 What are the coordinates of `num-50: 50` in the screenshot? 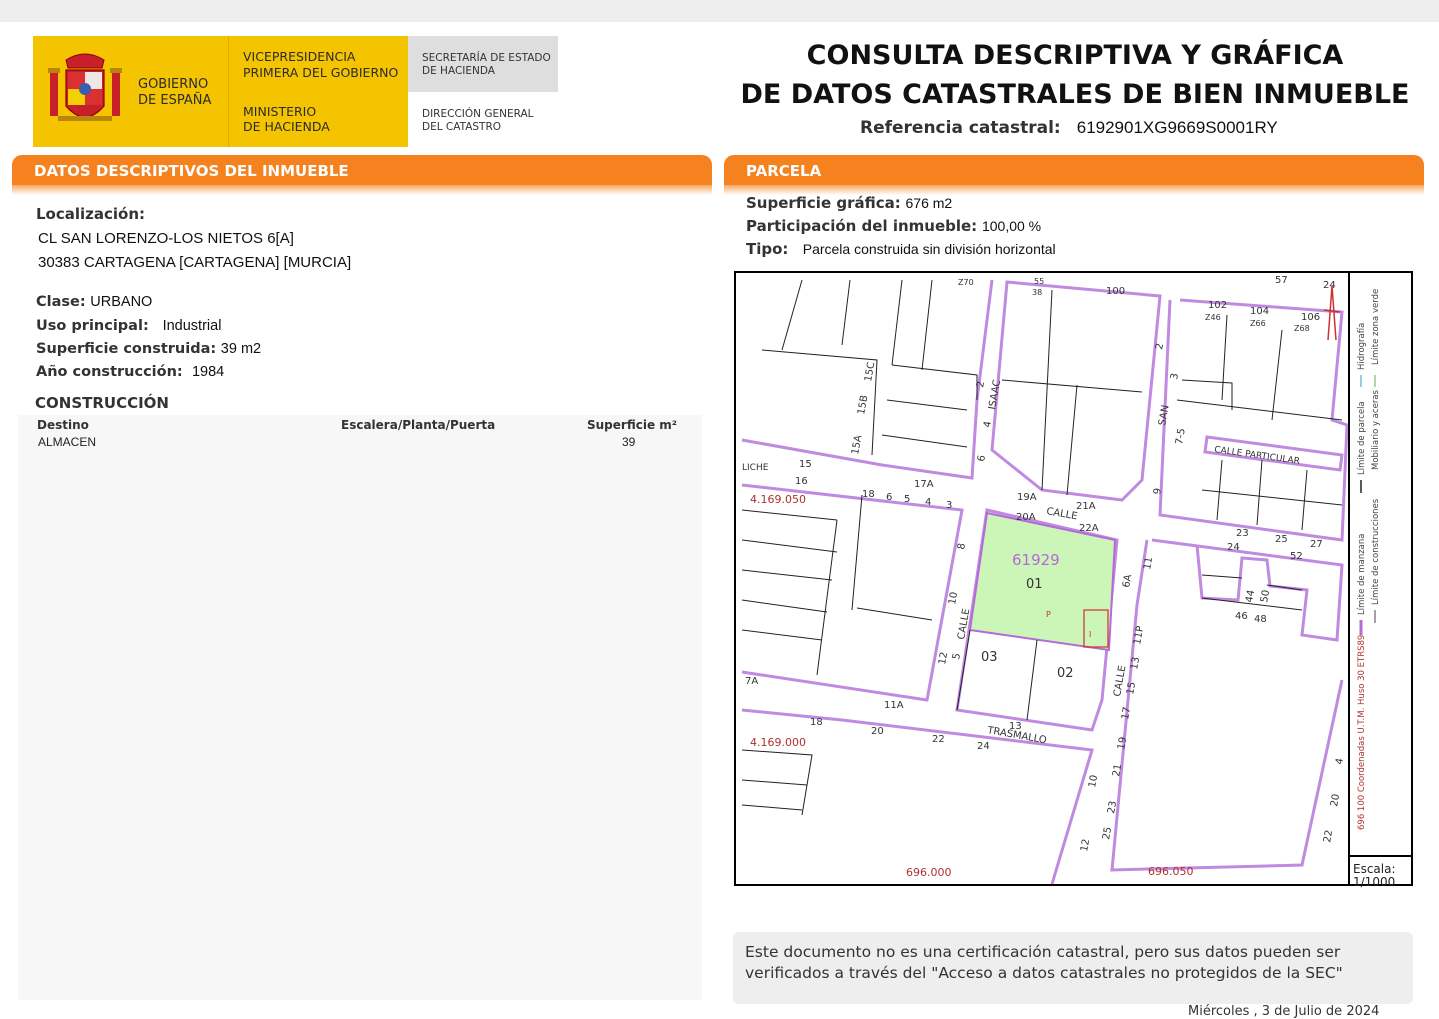 It's located at (1265, 596).